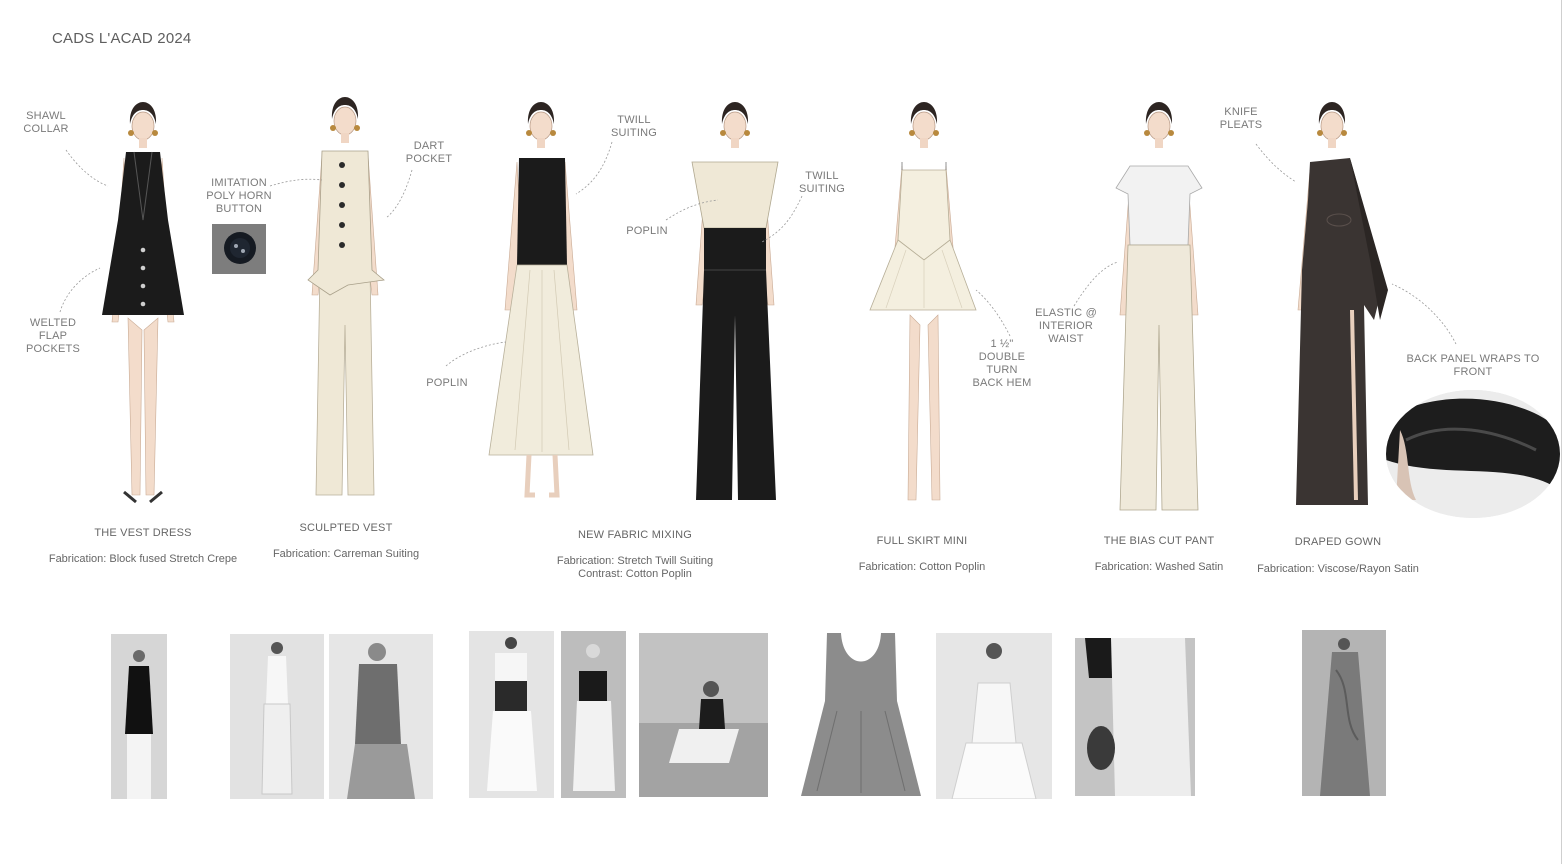 The image size is (1566, 864). What do you see at coordinates (346, 296) in the screenshot?
I see `figure-sculpted-vest` at bounding box center [346, 296].